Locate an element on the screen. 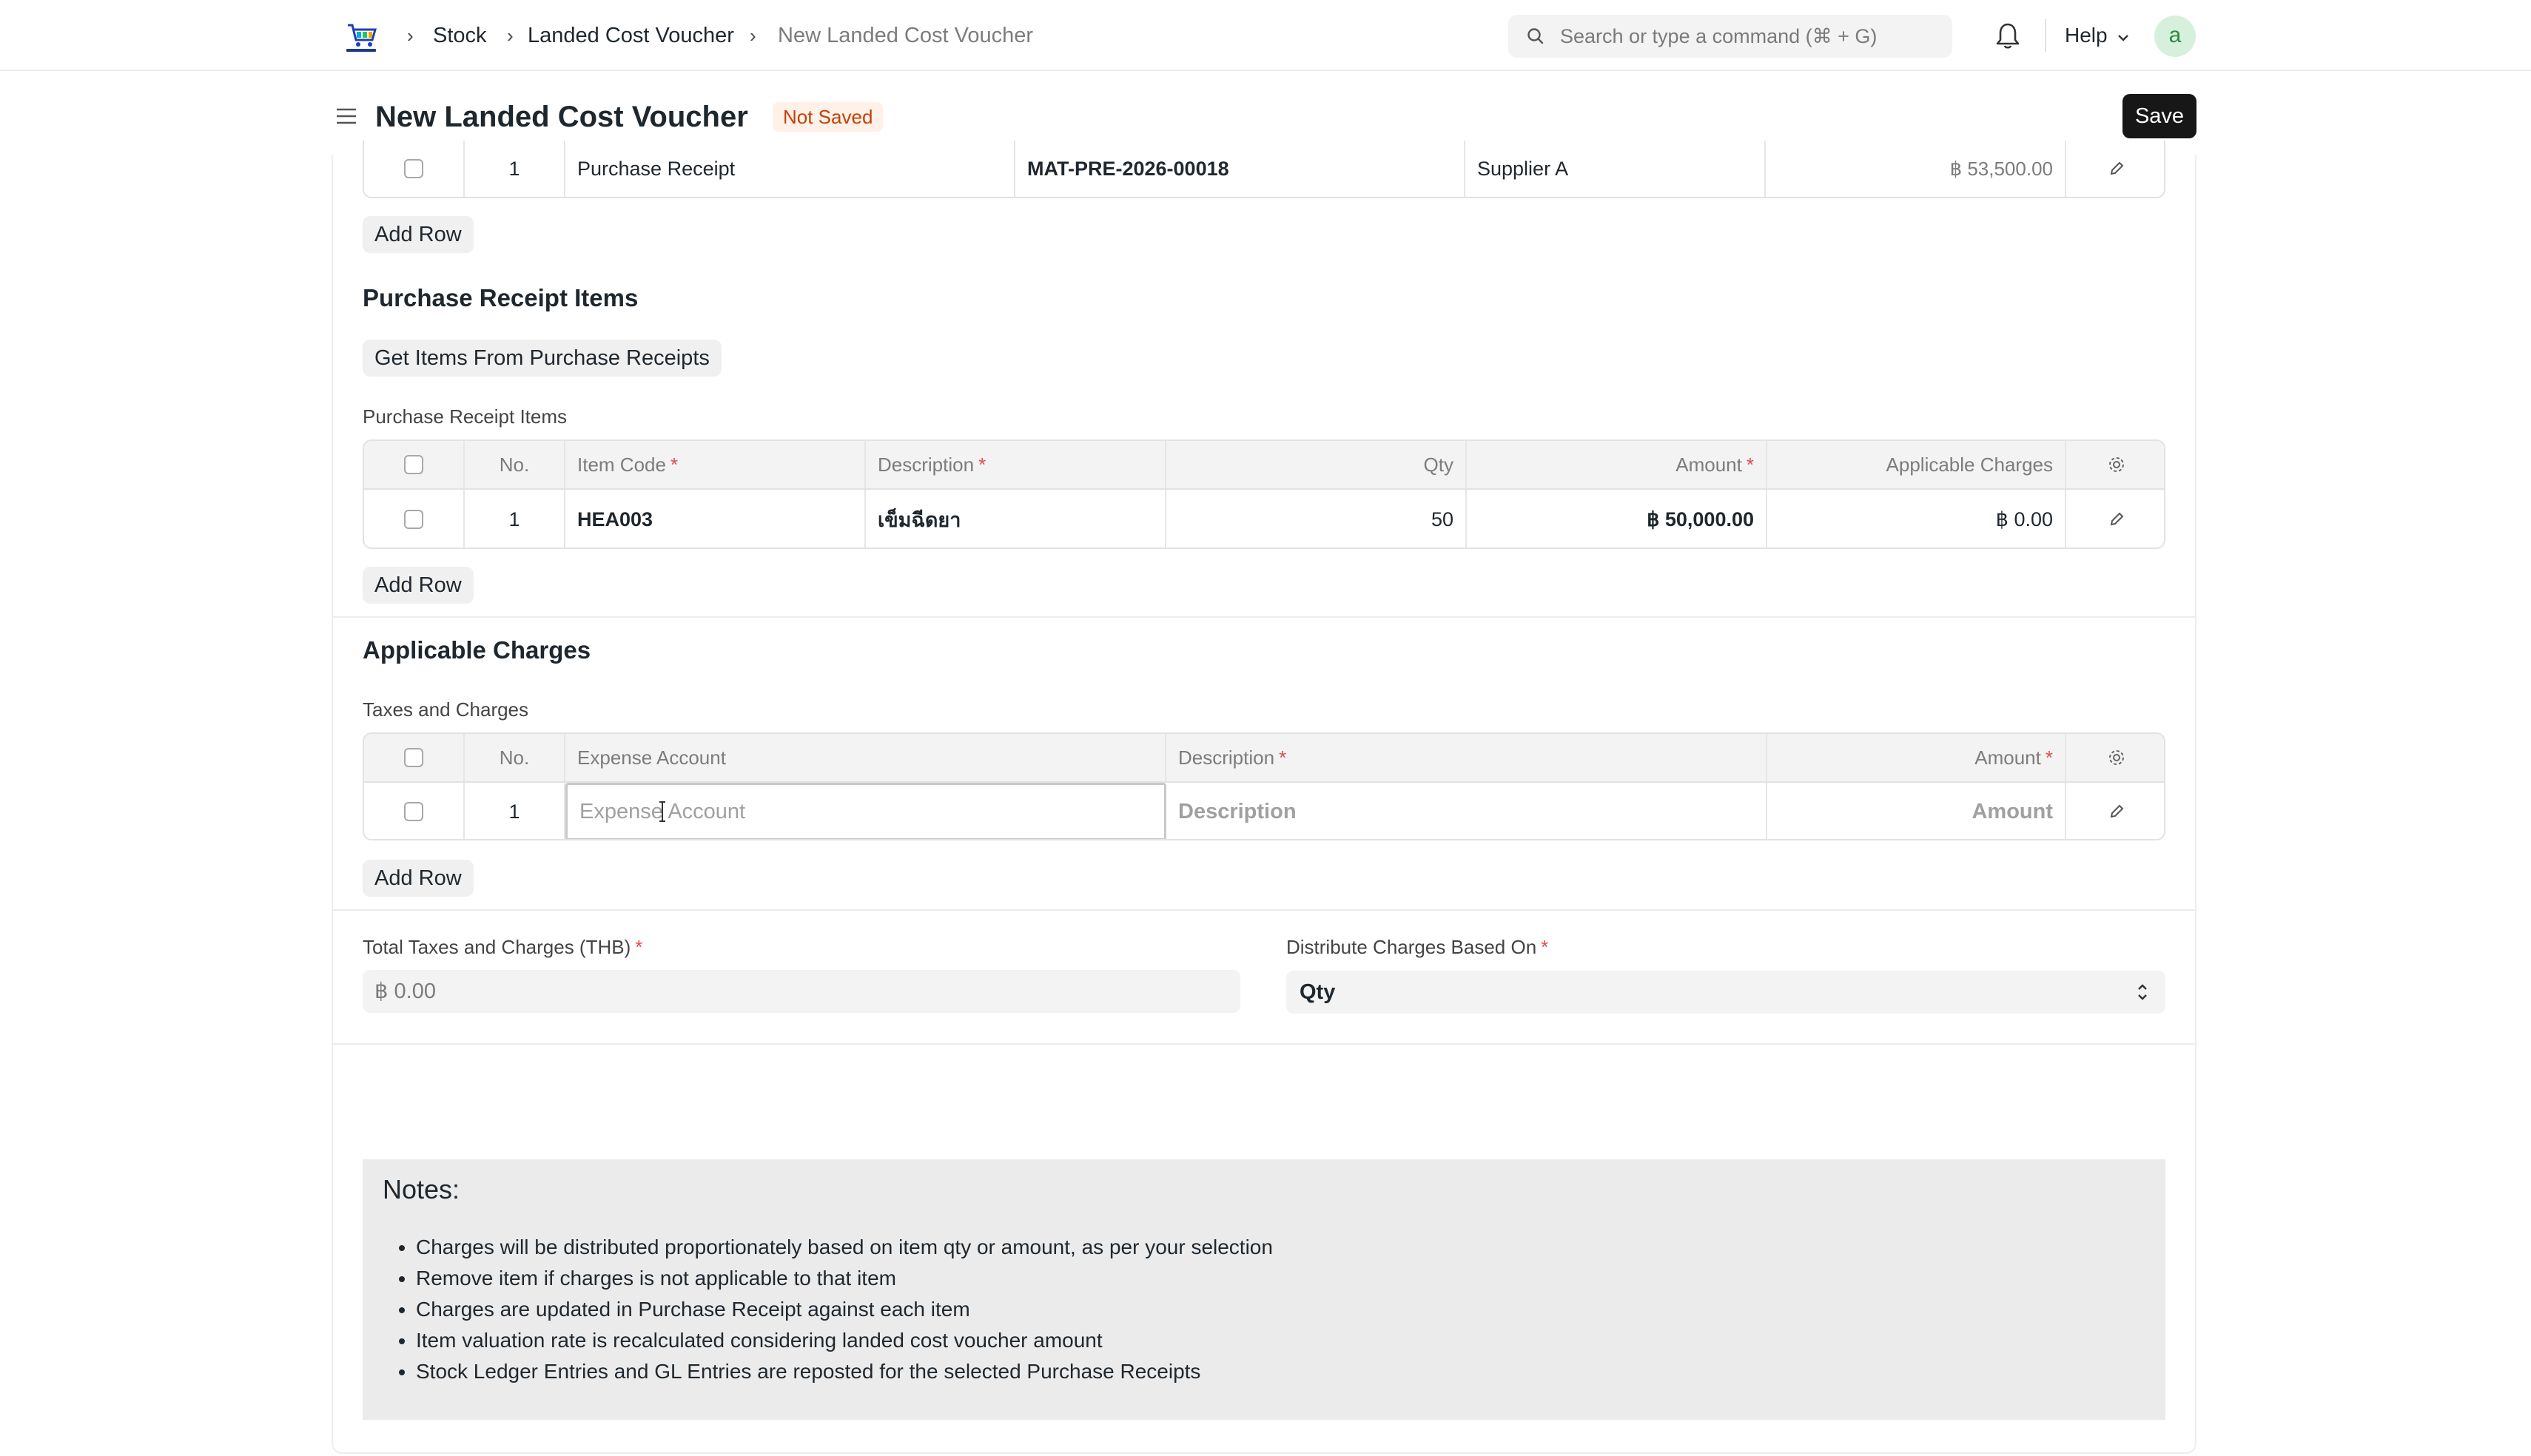  table-header: No. Expense Account Description * Amount * is located at coordinates (1264, 757).